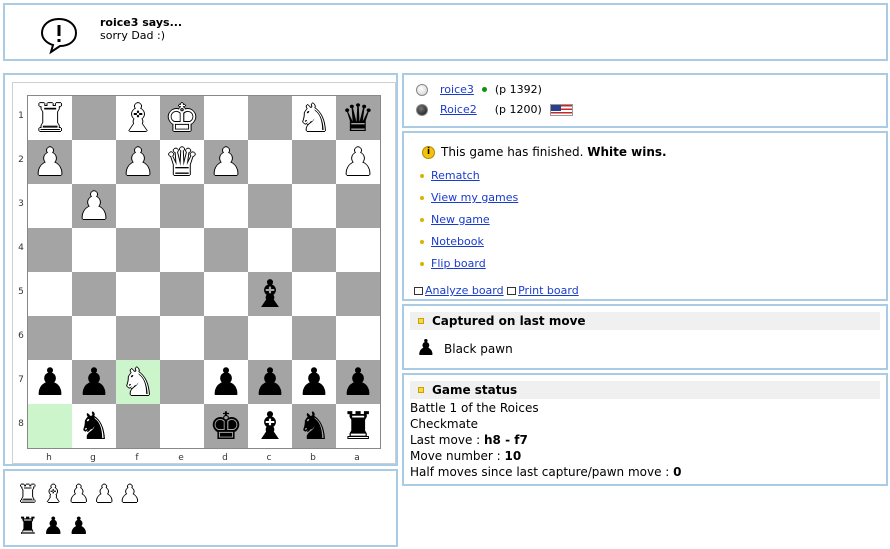 This screenshot has height=549, width=890. Describe the element at coordinates (138, 426) in the screenshot. I see `square-f8` at that location.